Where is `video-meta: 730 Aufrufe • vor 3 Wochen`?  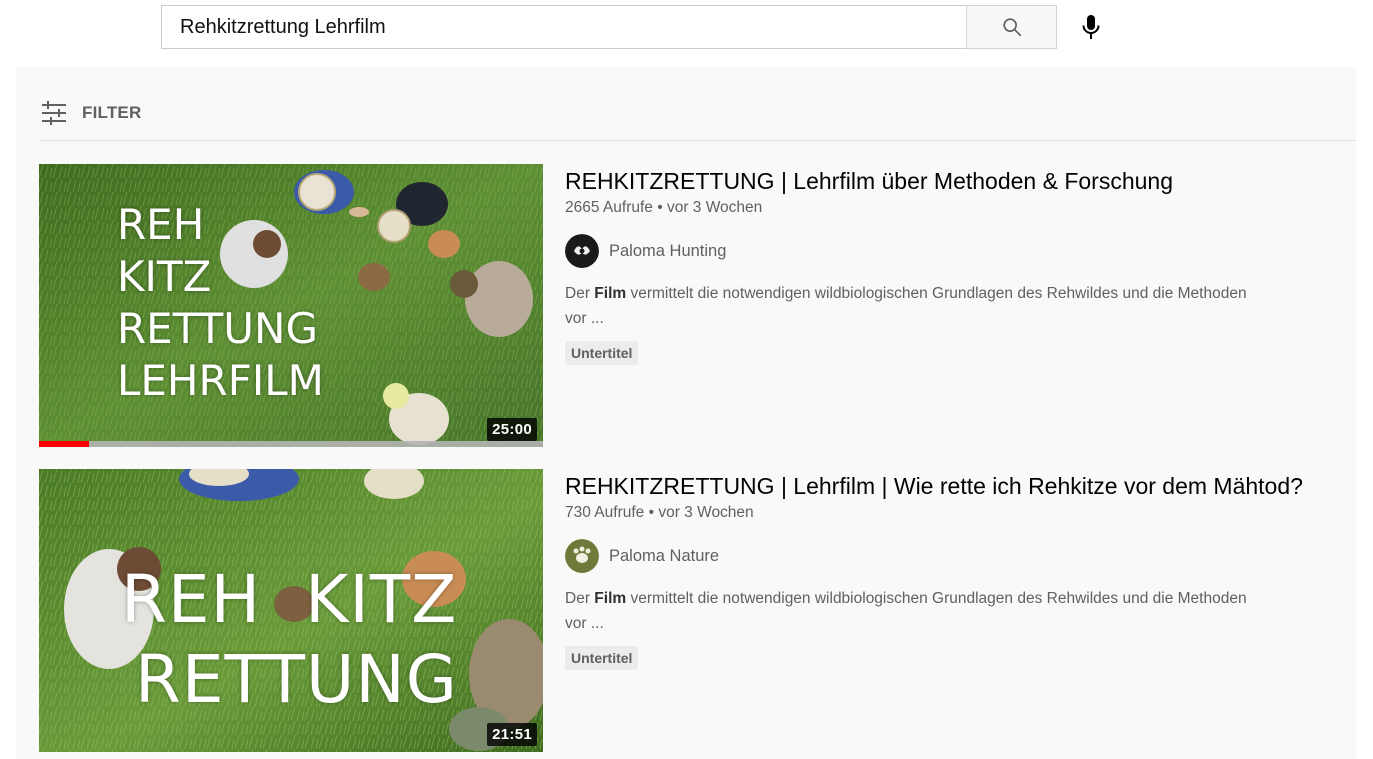
video-meta: 730 Aufrufe • vor 3 Wochen is located at coordinates (659, 512).